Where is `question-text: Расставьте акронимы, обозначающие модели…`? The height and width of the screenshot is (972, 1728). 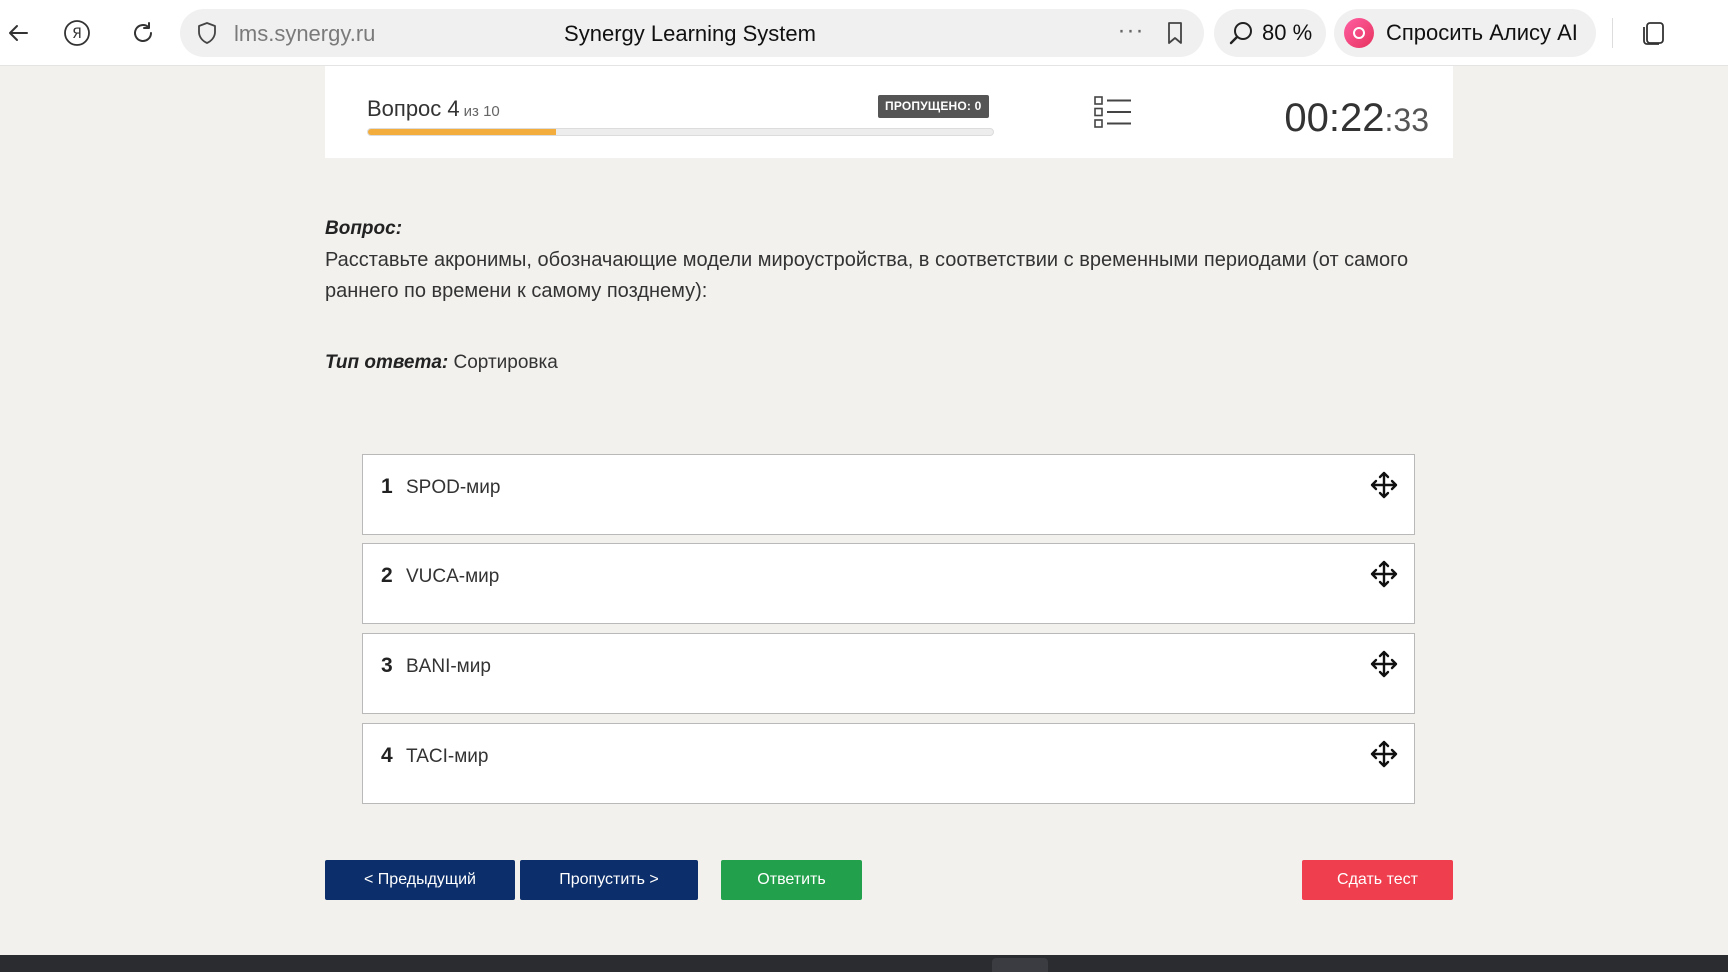
question-text: Расставьте акронимы, обозначающие модели… is located at coordinates (867, 275).